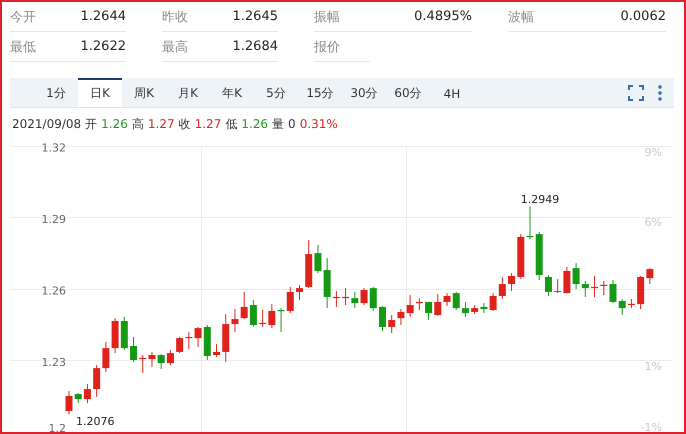 Image resolution: width=686 pixels, height=434 pixels. Describe the element at coordinates (540, 199) in the screenshot. I see `high-price-label: 1.2949` at that location.